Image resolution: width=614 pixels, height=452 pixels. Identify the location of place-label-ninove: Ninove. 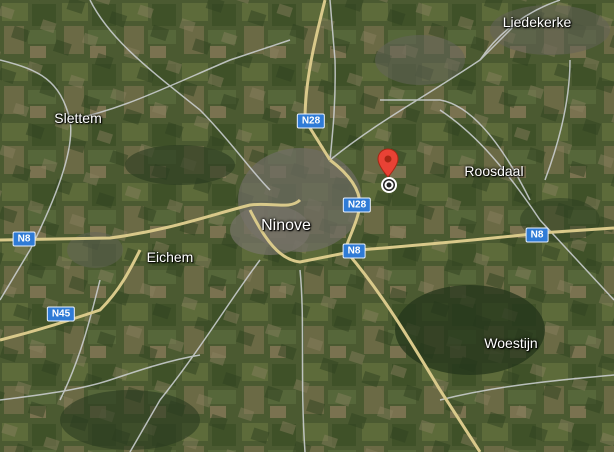
(286, 225).